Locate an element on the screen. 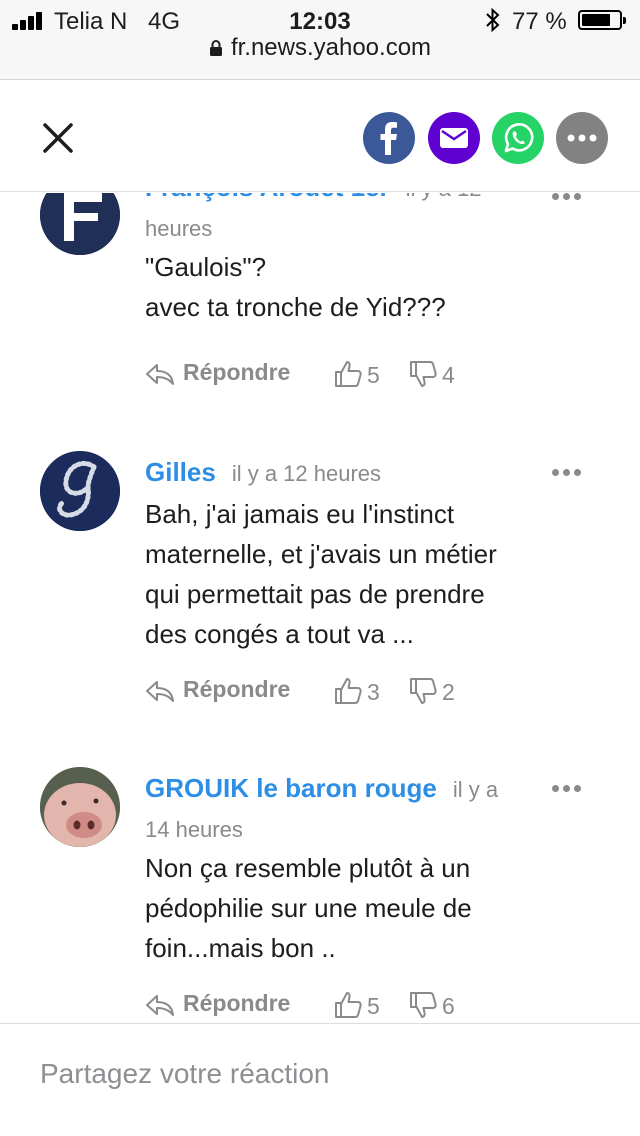  more-icon is located at coordinates (582, 138).